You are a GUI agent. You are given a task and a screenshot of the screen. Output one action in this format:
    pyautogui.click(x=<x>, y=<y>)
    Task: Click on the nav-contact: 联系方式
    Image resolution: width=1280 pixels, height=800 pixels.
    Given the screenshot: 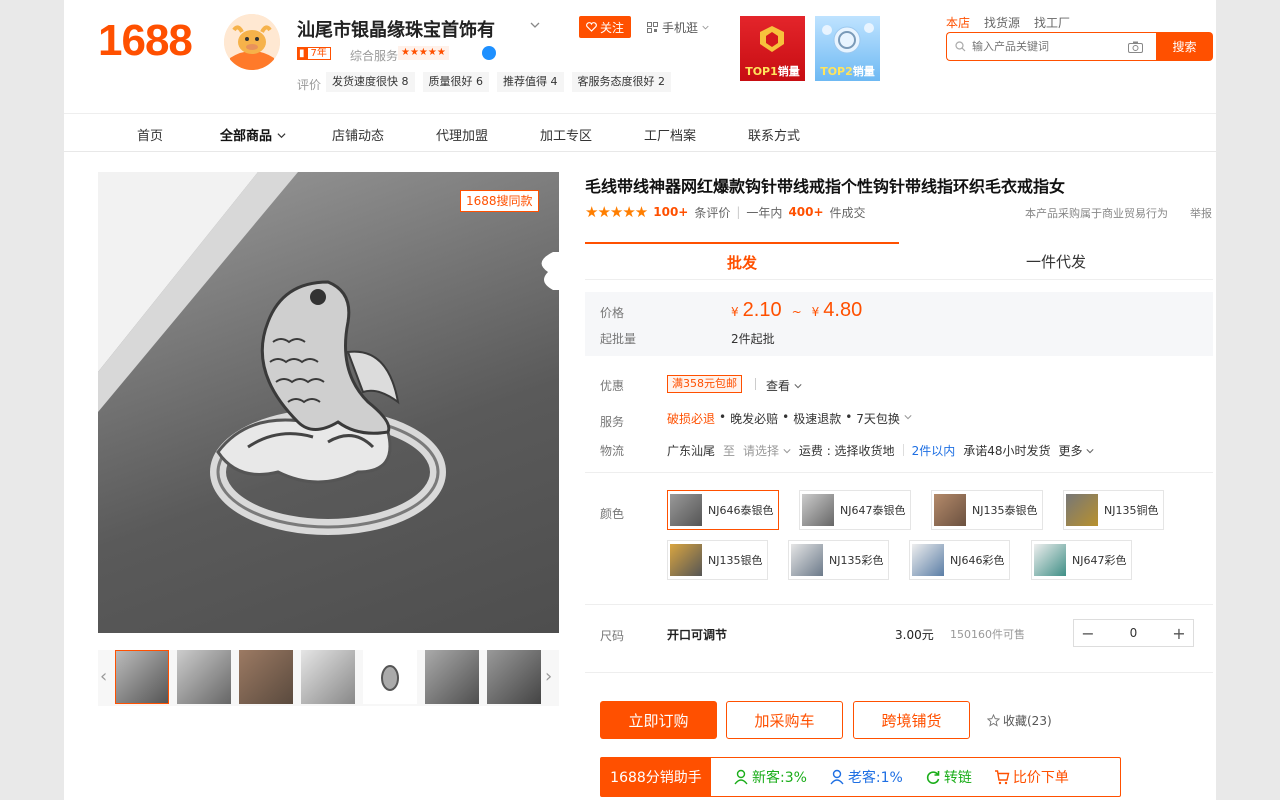 What is the action you would take?
    pyautogui.click(x=774, y=134)
    